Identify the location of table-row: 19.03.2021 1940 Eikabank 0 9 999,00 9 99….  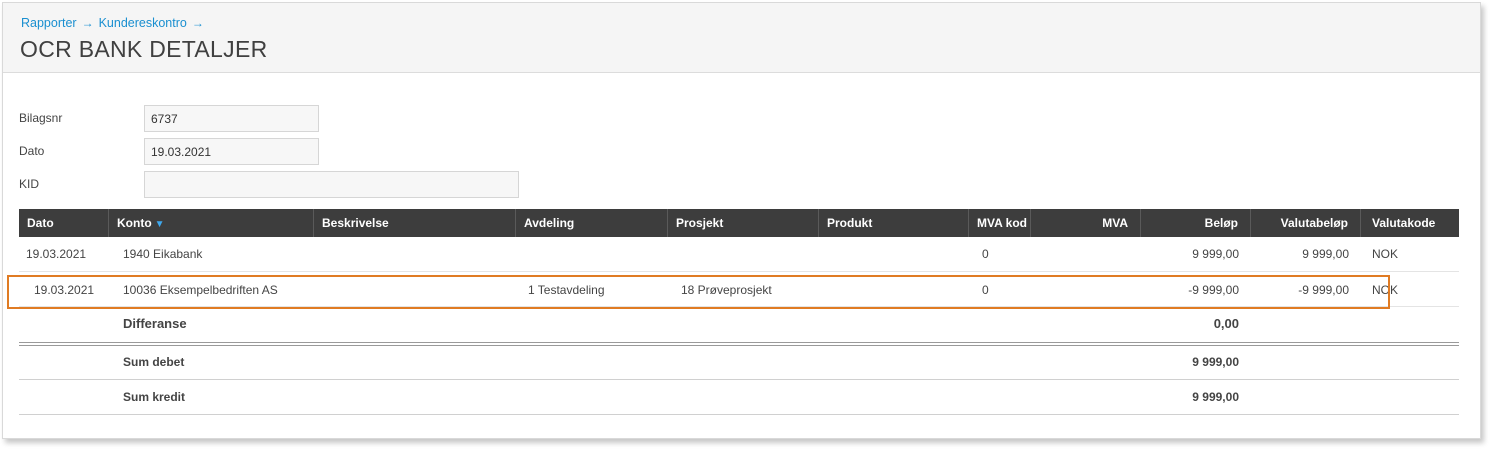
(739, 254).